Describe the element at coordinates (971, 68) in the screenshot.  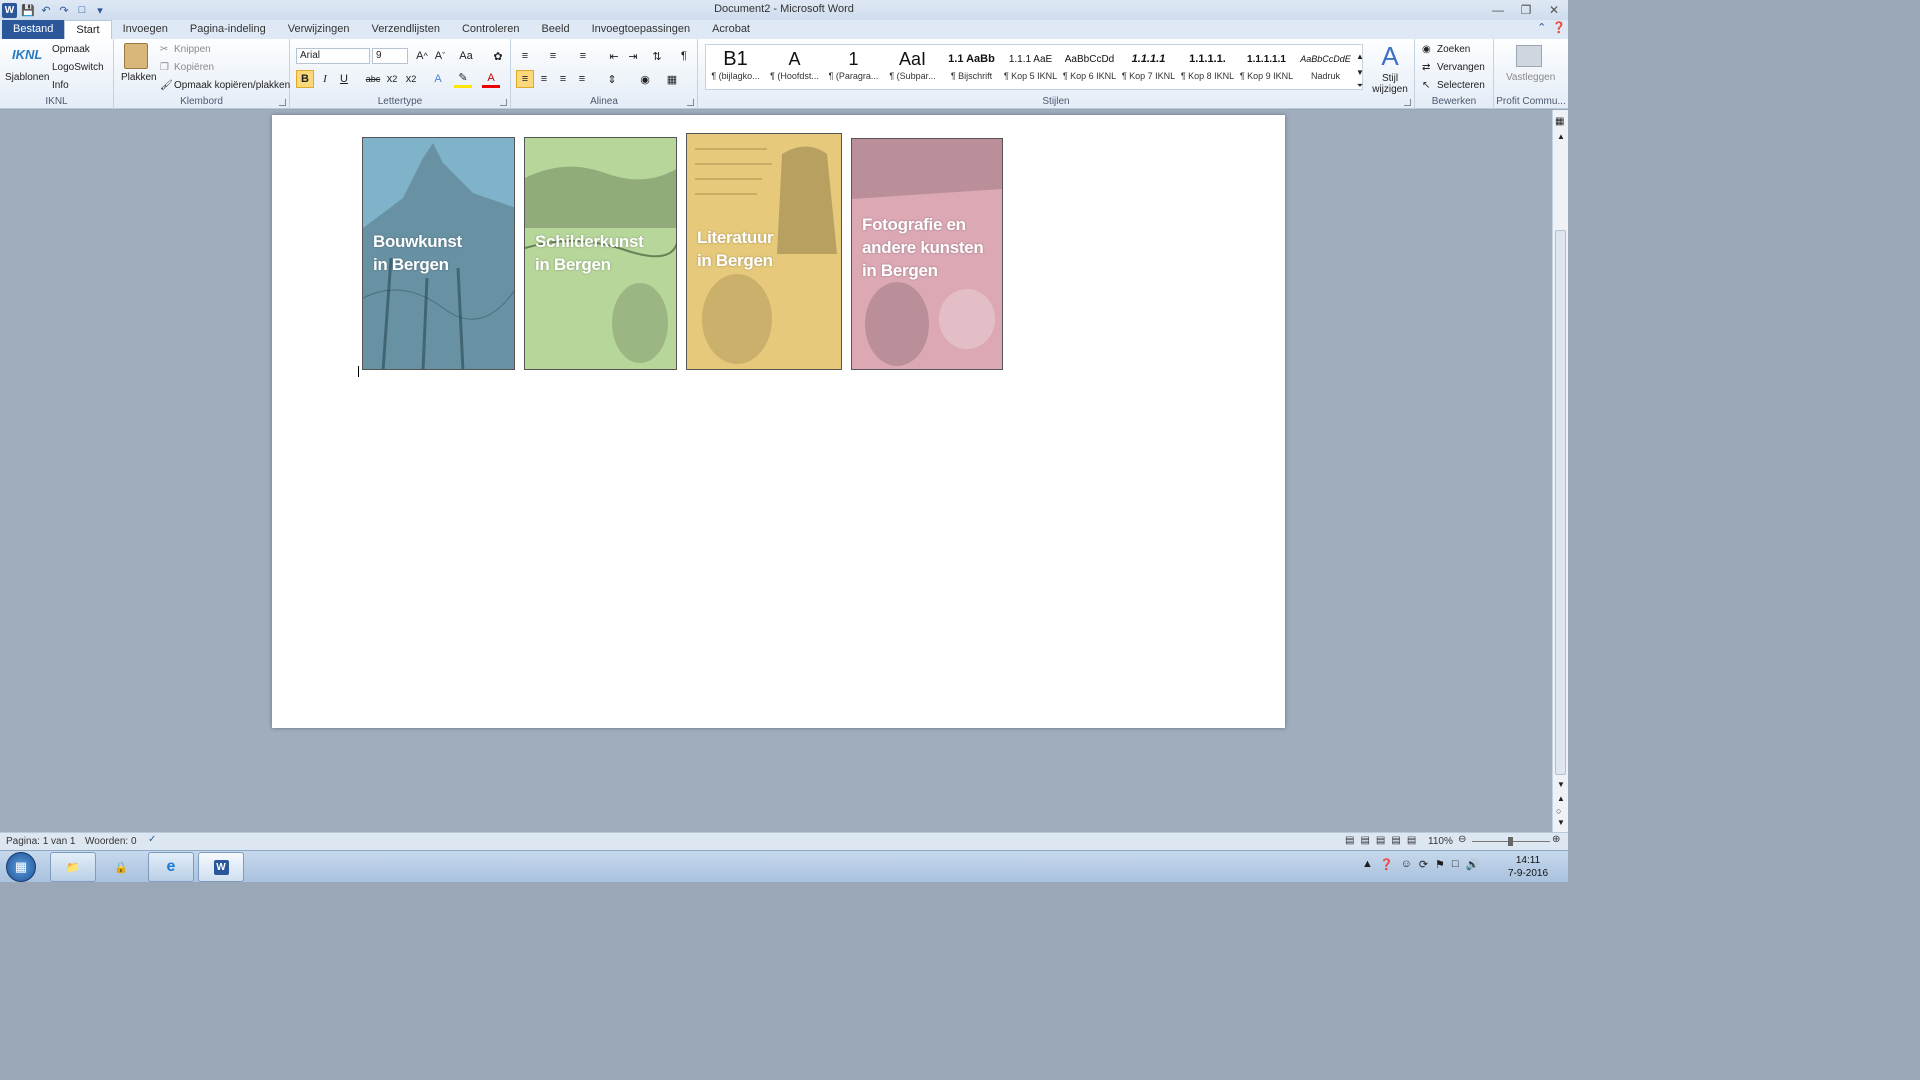
I see `style-item: 1.1 AaBb ¶ Bijschrift` at that location.